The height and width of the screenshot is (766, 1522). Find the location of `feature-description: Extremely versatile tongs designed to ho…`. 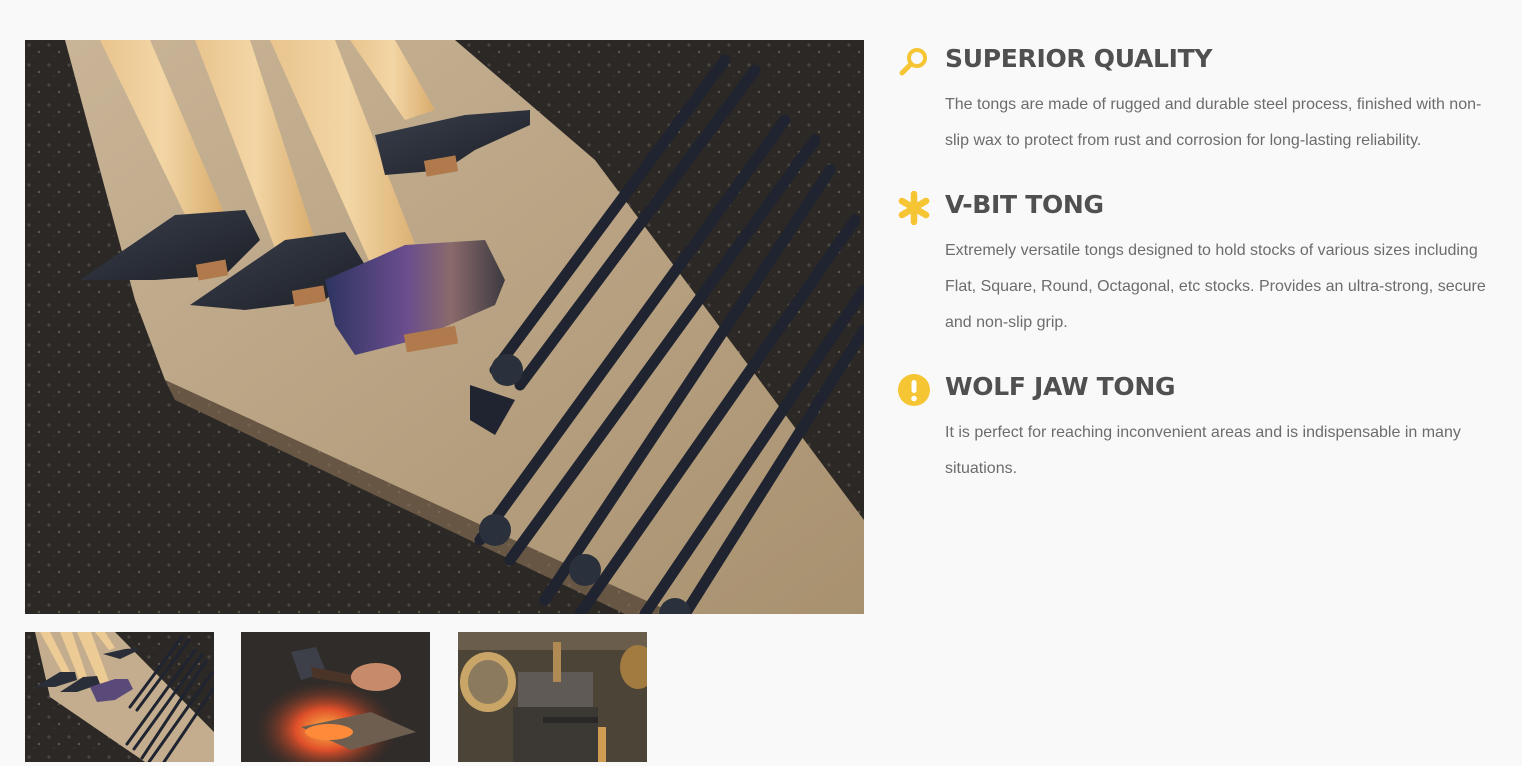

feature-description: Extremely versatile tongs designed to ho… is located at coordinates (1215, 286).